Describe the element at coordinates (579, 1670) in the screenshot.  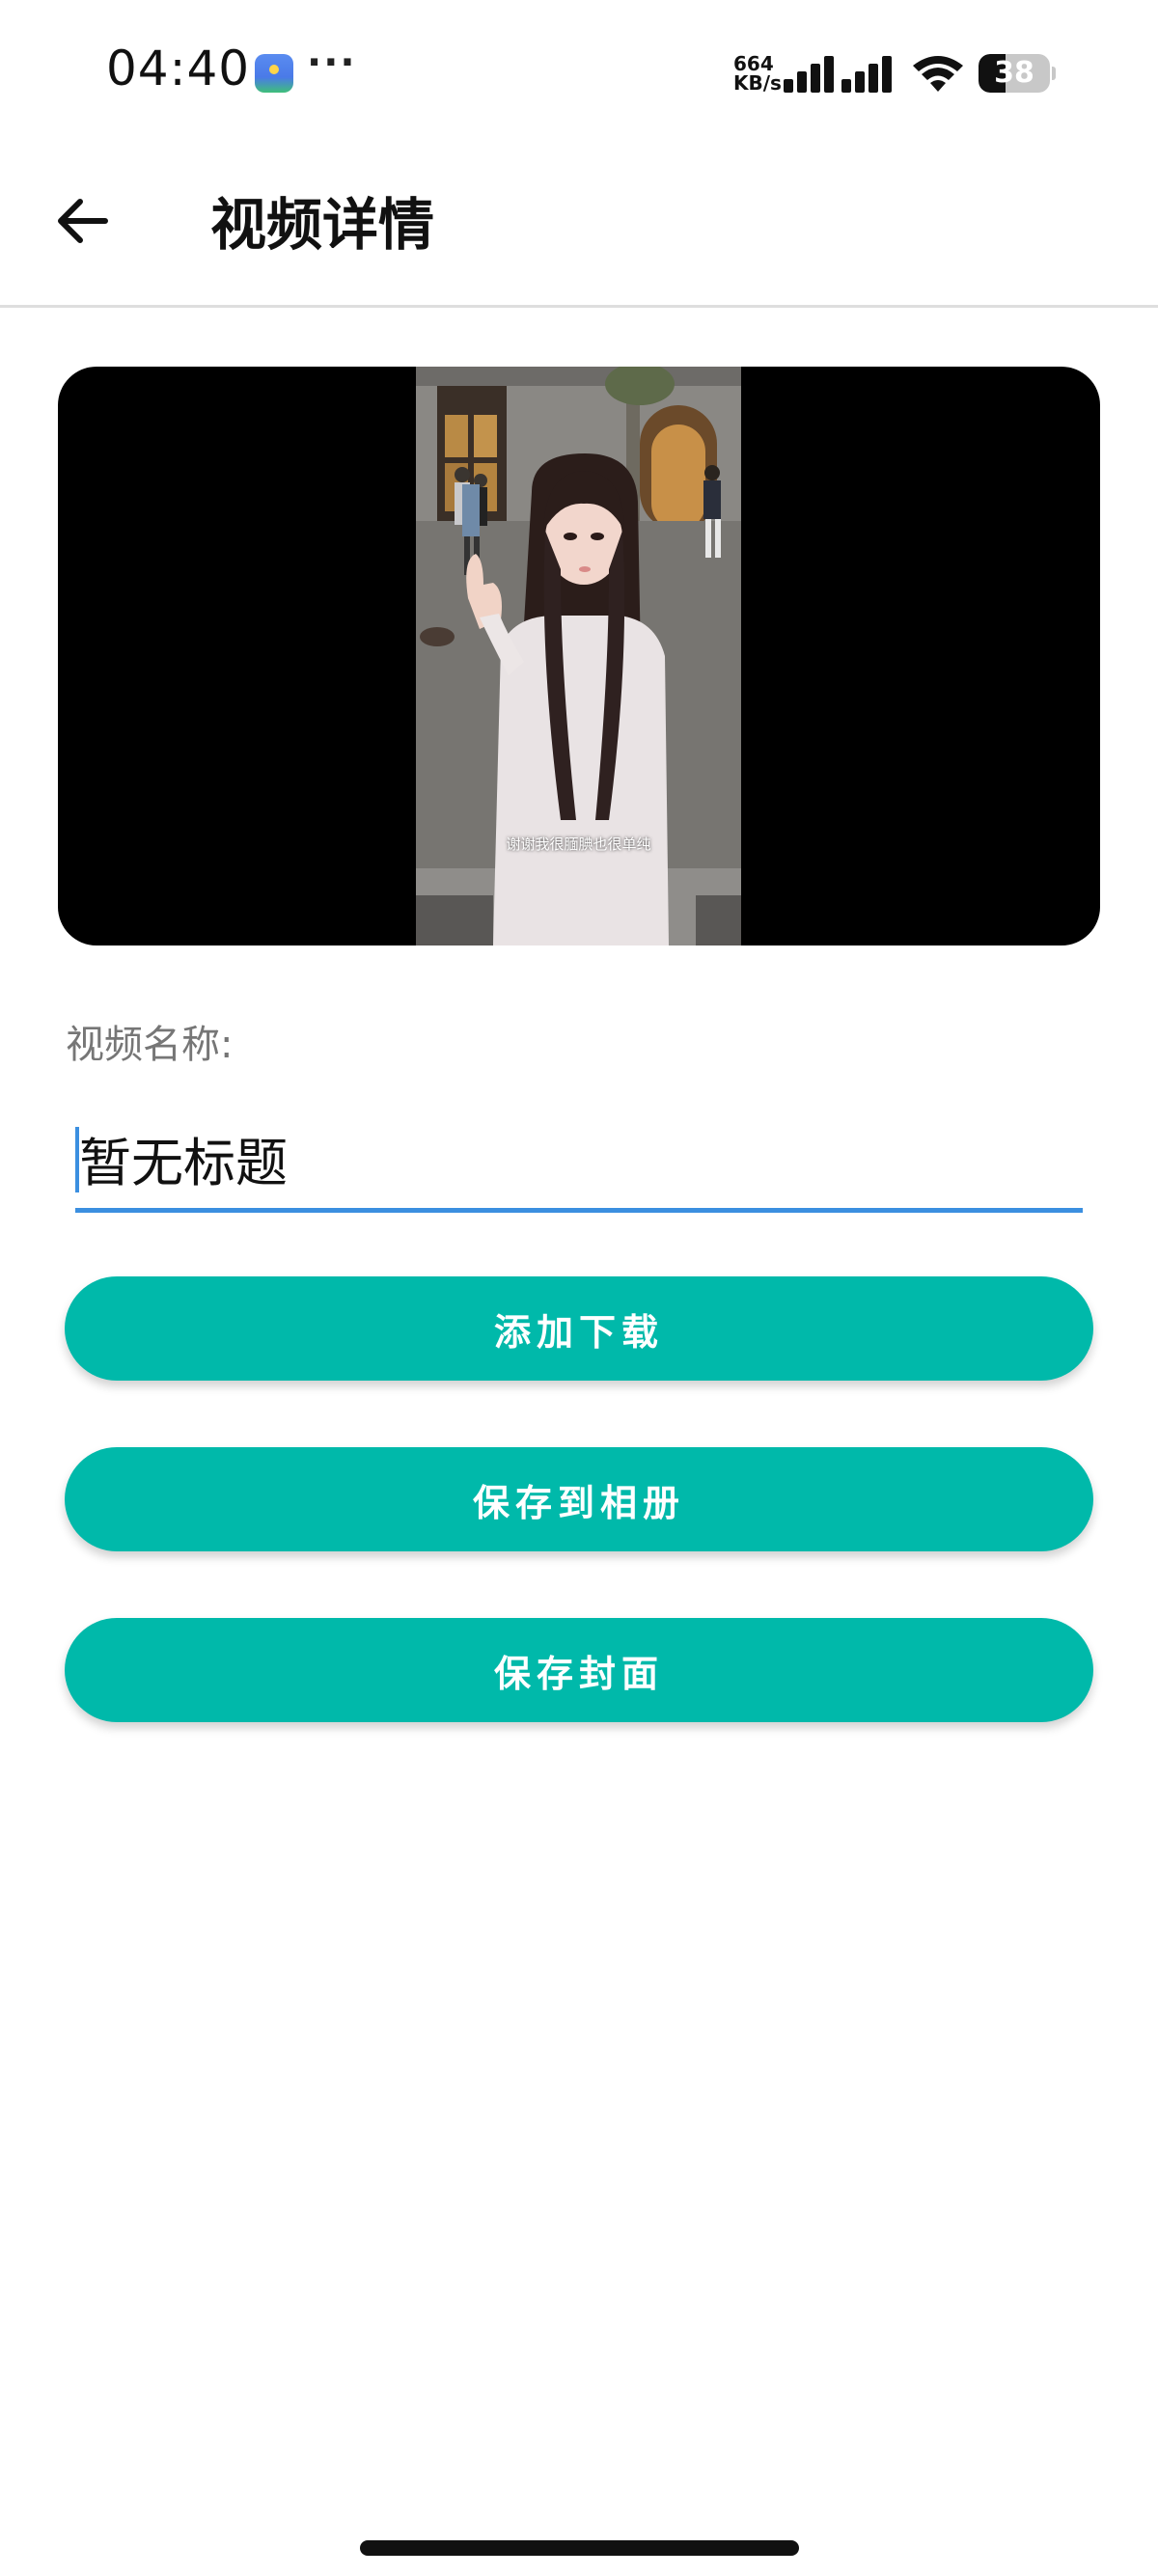
I see `save-cover-button: 保存封面` at that location.